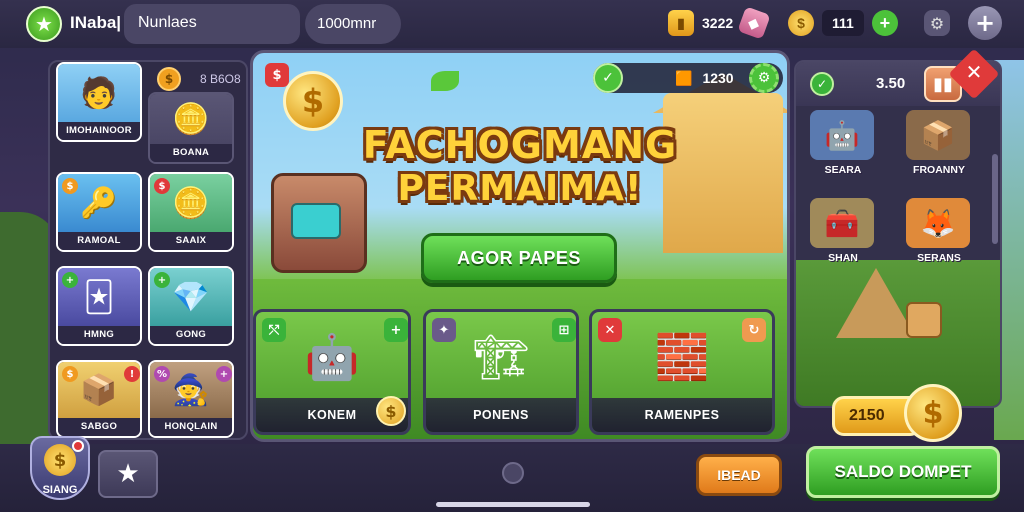  What do you see at coordinates (99, 93) in the screenshot?
I see `character-avatar-icon: 🧑` at bounding box center [99, 93].